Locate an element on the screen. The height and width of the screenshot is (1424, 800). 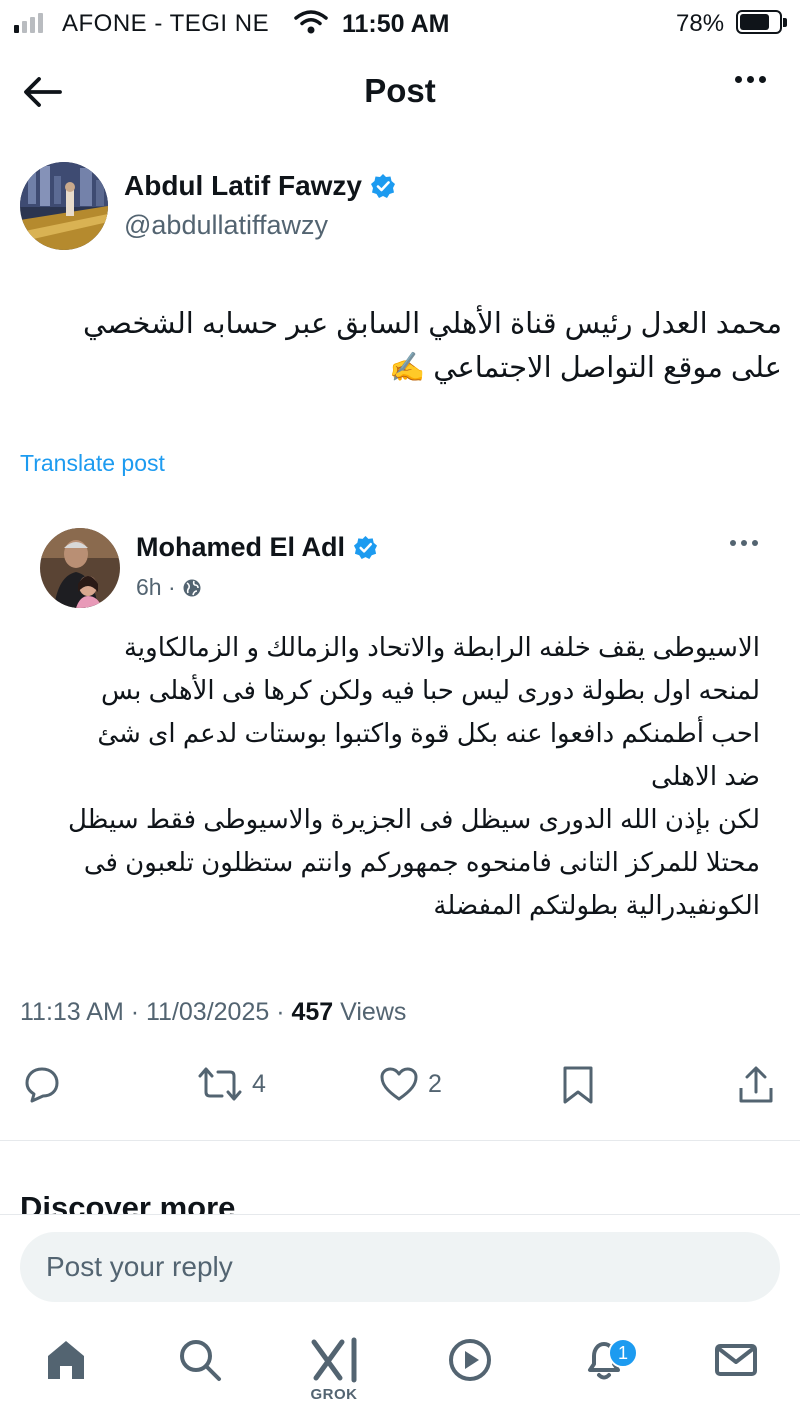
status-time: 11:50 AM is located at coordinates (396, 24).